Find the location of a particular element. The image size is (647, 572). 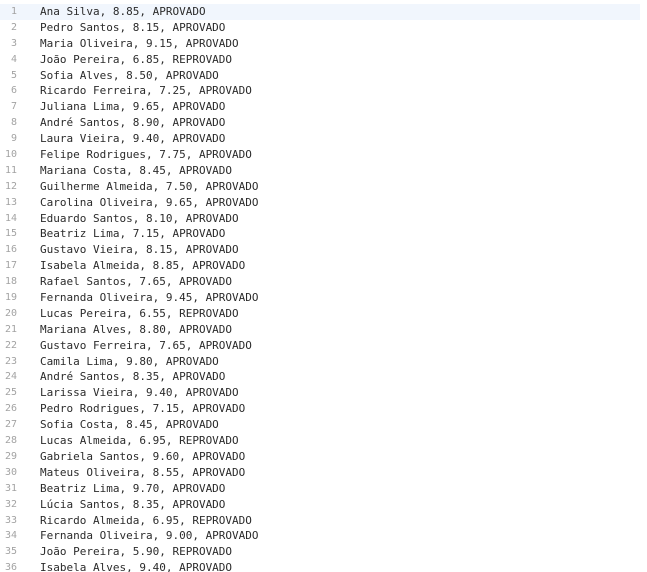

editor-line: 24 André Santos, 8.35, APROVADO is located at coordinates (323, 377).